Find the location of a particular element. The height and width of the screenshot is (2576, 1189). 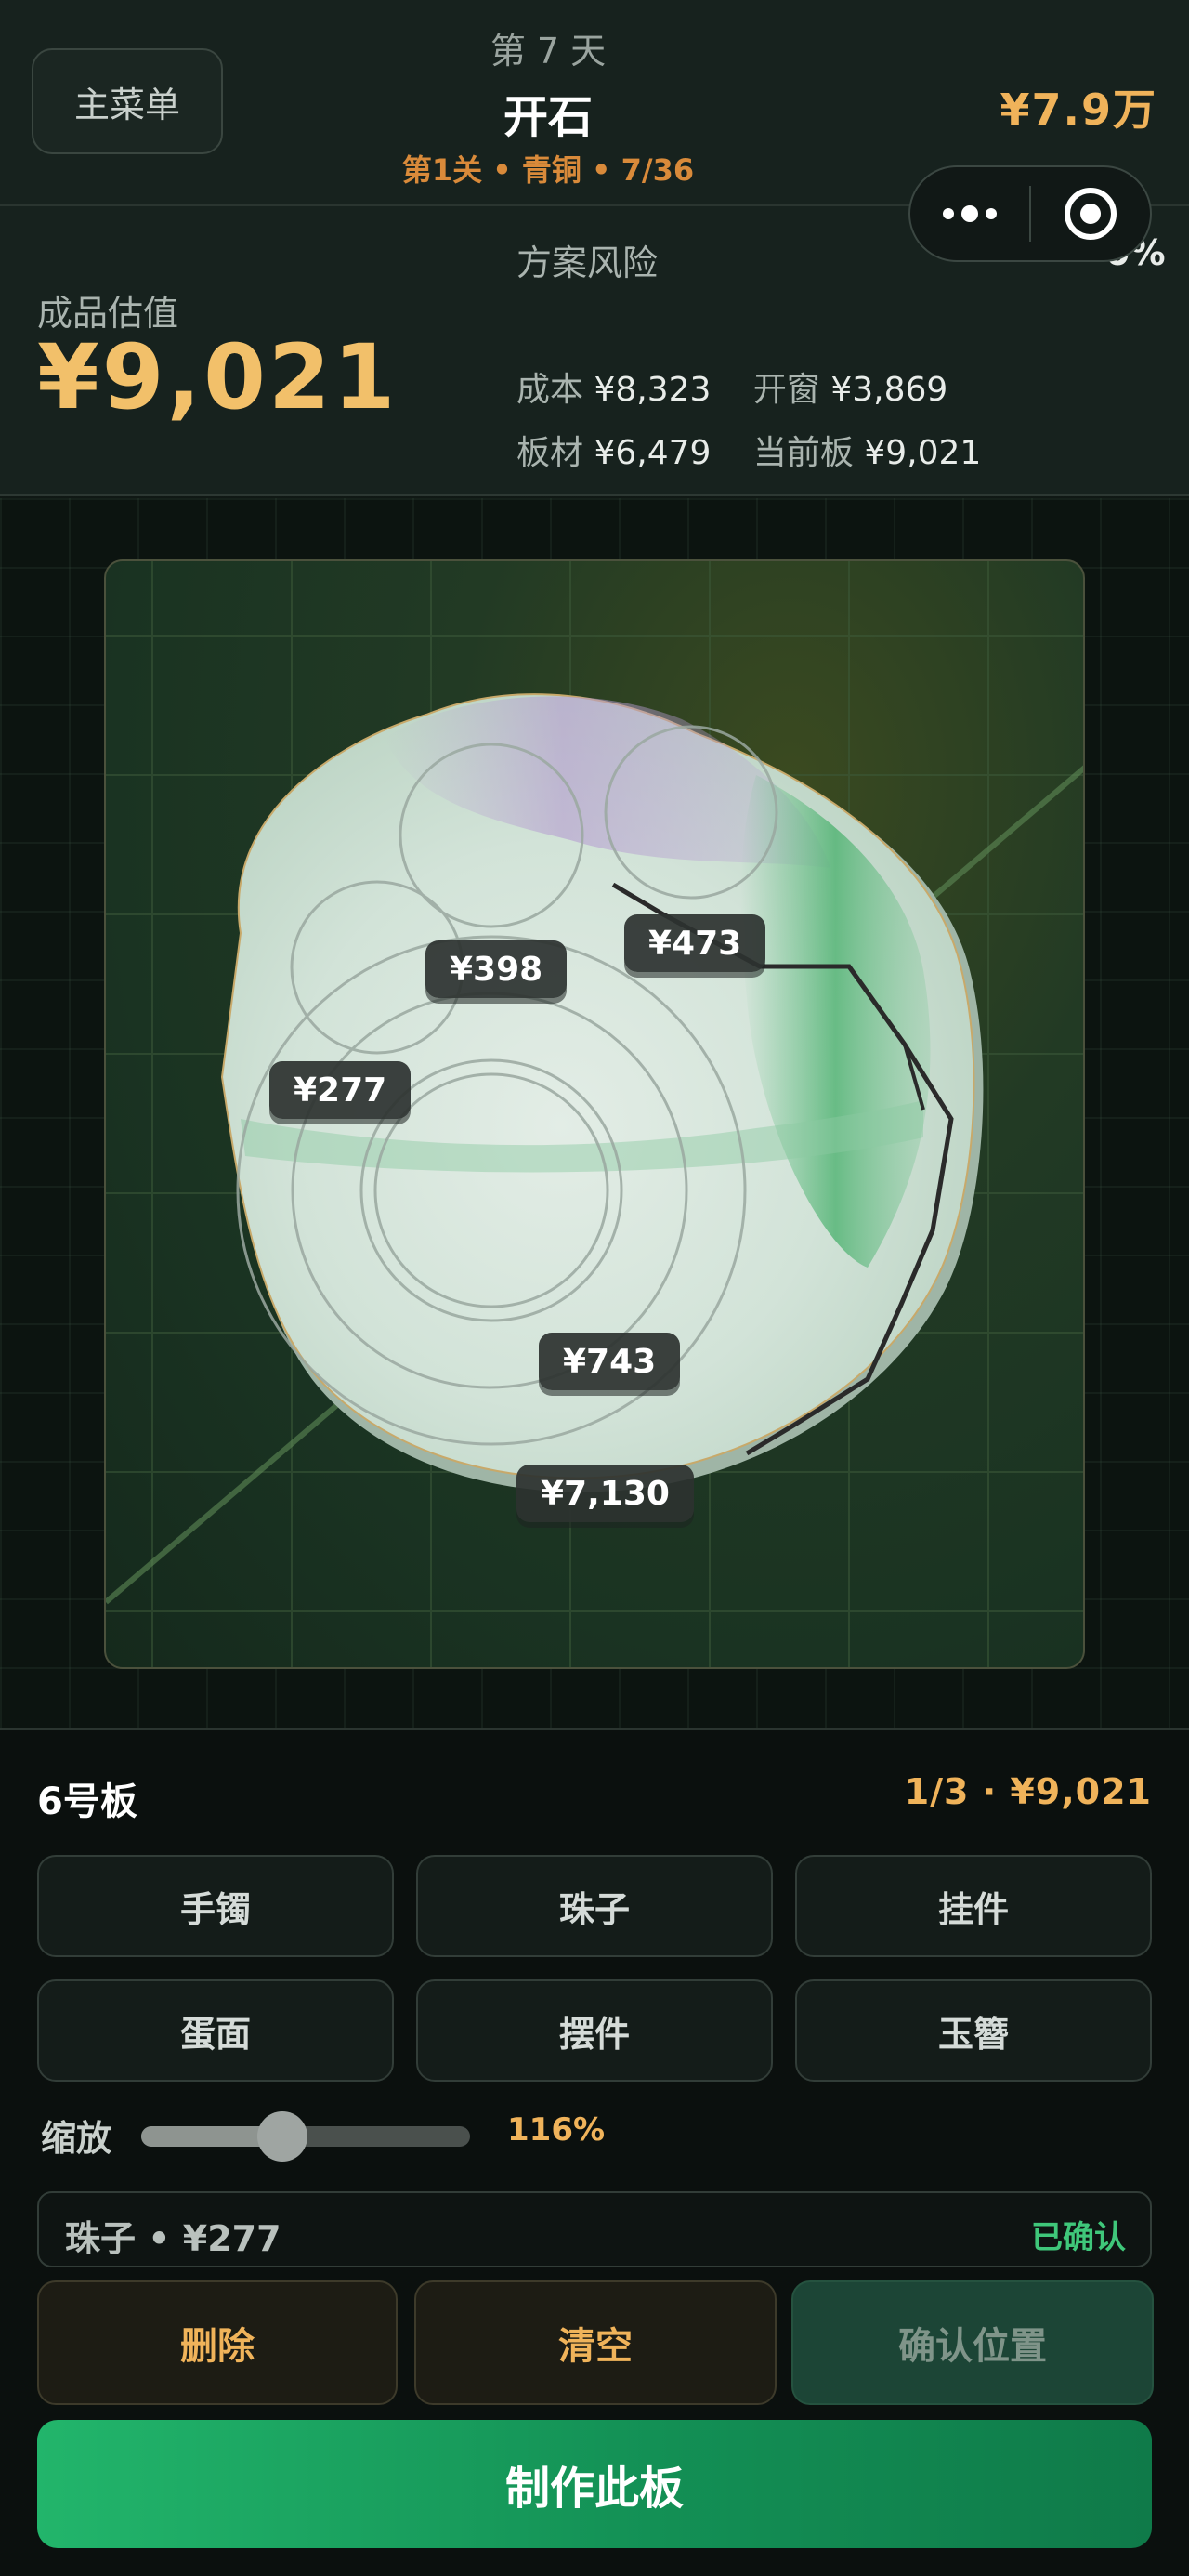

type-hairpin-button: 玉簪 is located at coordinates (974, 2030).